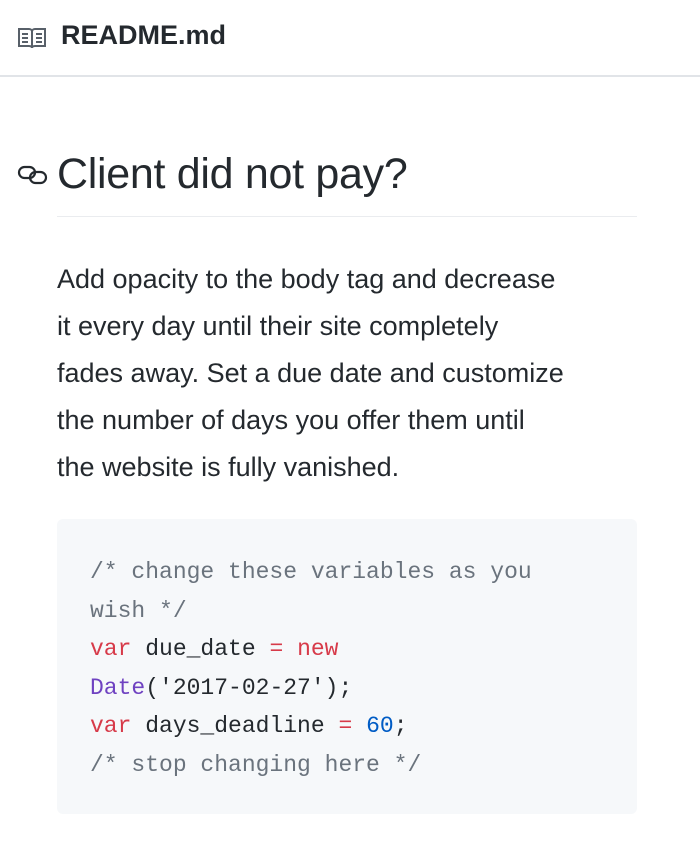 Image resolution: width=700 pixels, height=852 pixels. I want to click on paragraph-line: fades away. Set a due date and customize, so click(310, 373).